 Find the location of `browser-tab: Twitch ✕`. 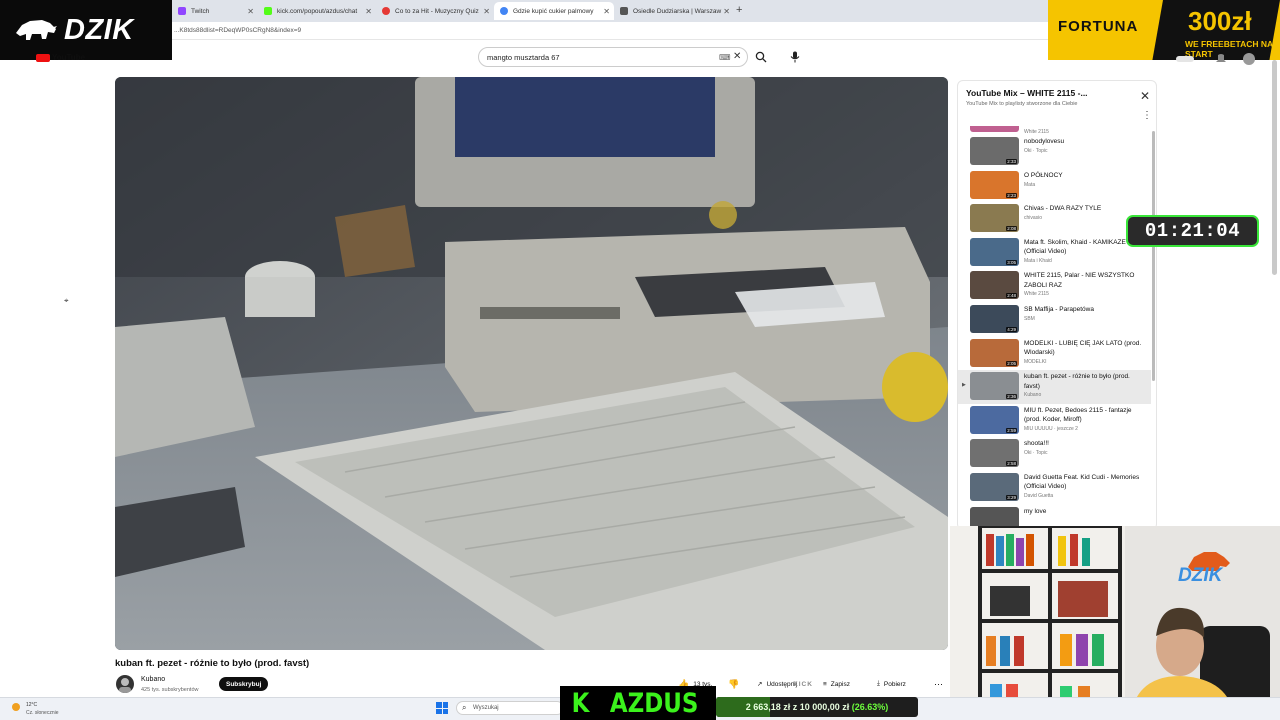

browser-tab: Twitch ✕ is located at coordinates (215, 11).